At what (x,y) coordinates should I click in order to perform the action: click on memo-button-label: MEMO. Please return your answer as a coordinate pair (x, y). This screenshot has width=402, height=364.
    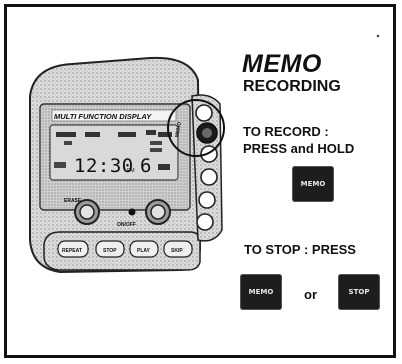
    Looking at the image, I should click on (313, 184).